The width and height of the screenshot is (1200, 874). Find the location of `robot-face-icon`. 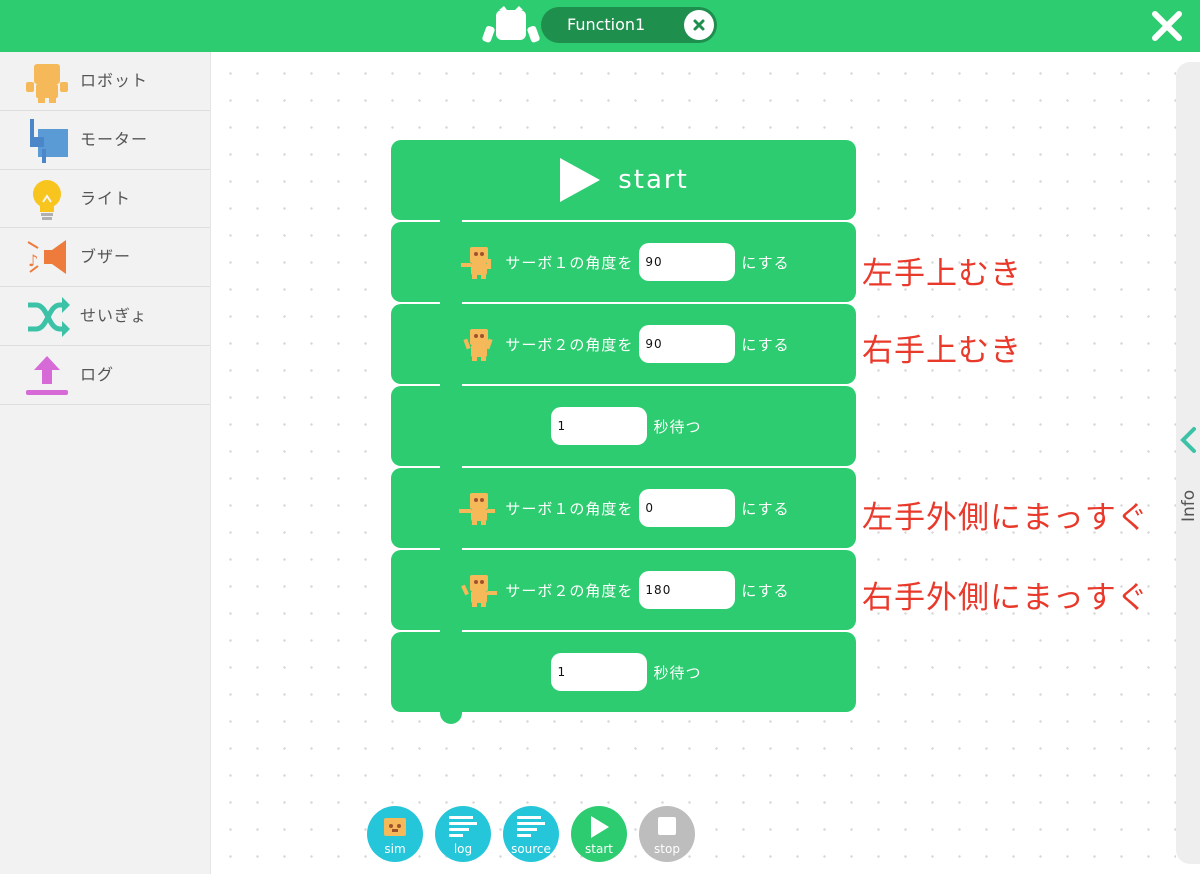

robot-face-icon is located at coordinates (395, 827).